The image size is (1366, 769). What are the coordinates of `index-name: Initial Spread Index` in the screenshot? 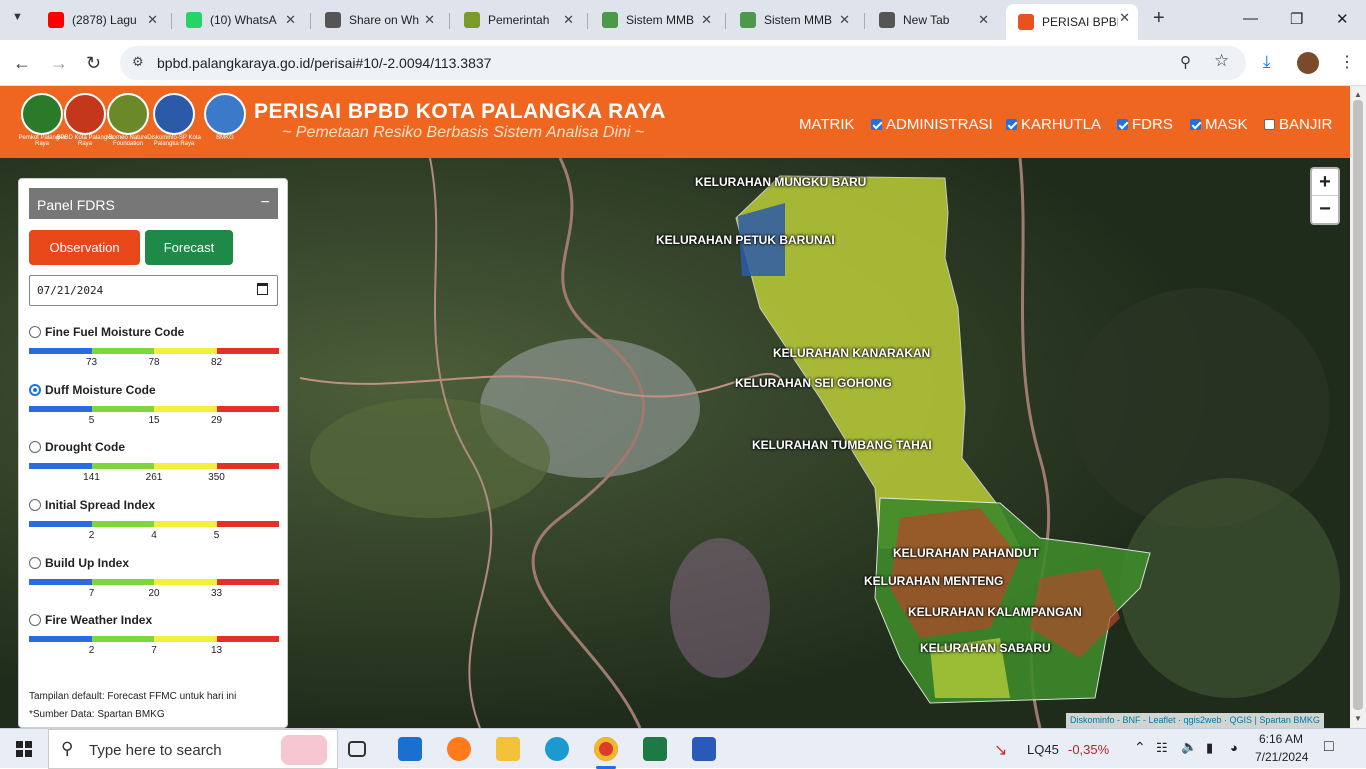 It's located at (100, 505).